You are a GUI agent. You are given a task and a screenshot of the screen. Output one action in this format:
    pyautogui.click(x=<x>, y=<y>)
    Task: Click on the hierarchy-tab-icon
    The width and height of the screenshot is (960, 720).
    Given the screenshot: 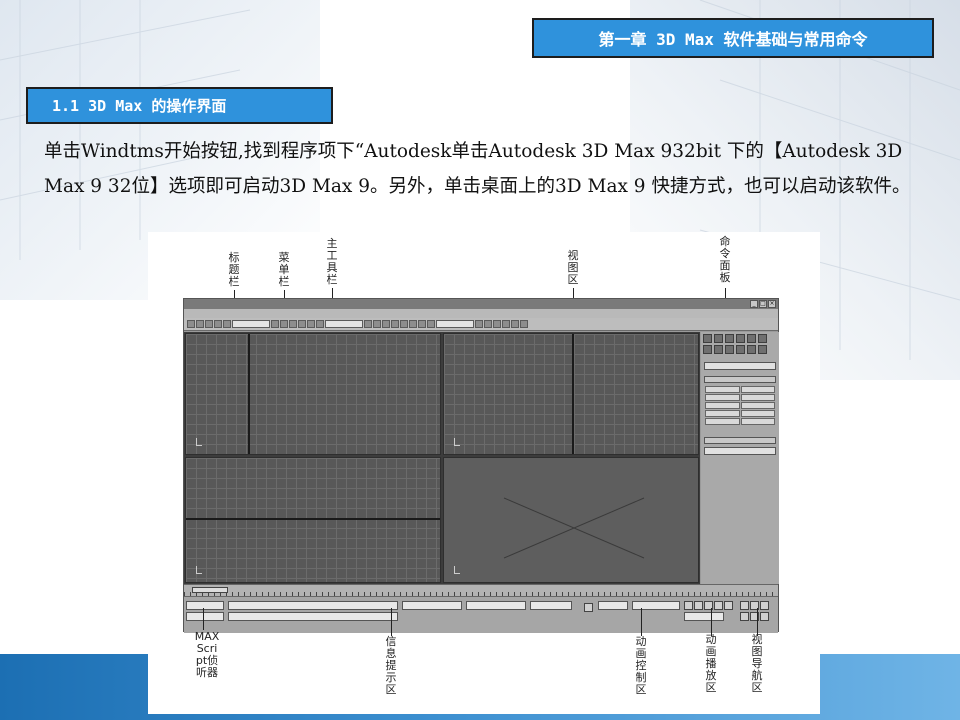 What is the action you would take?
    pyautogui.click(x=729, y=338)
    